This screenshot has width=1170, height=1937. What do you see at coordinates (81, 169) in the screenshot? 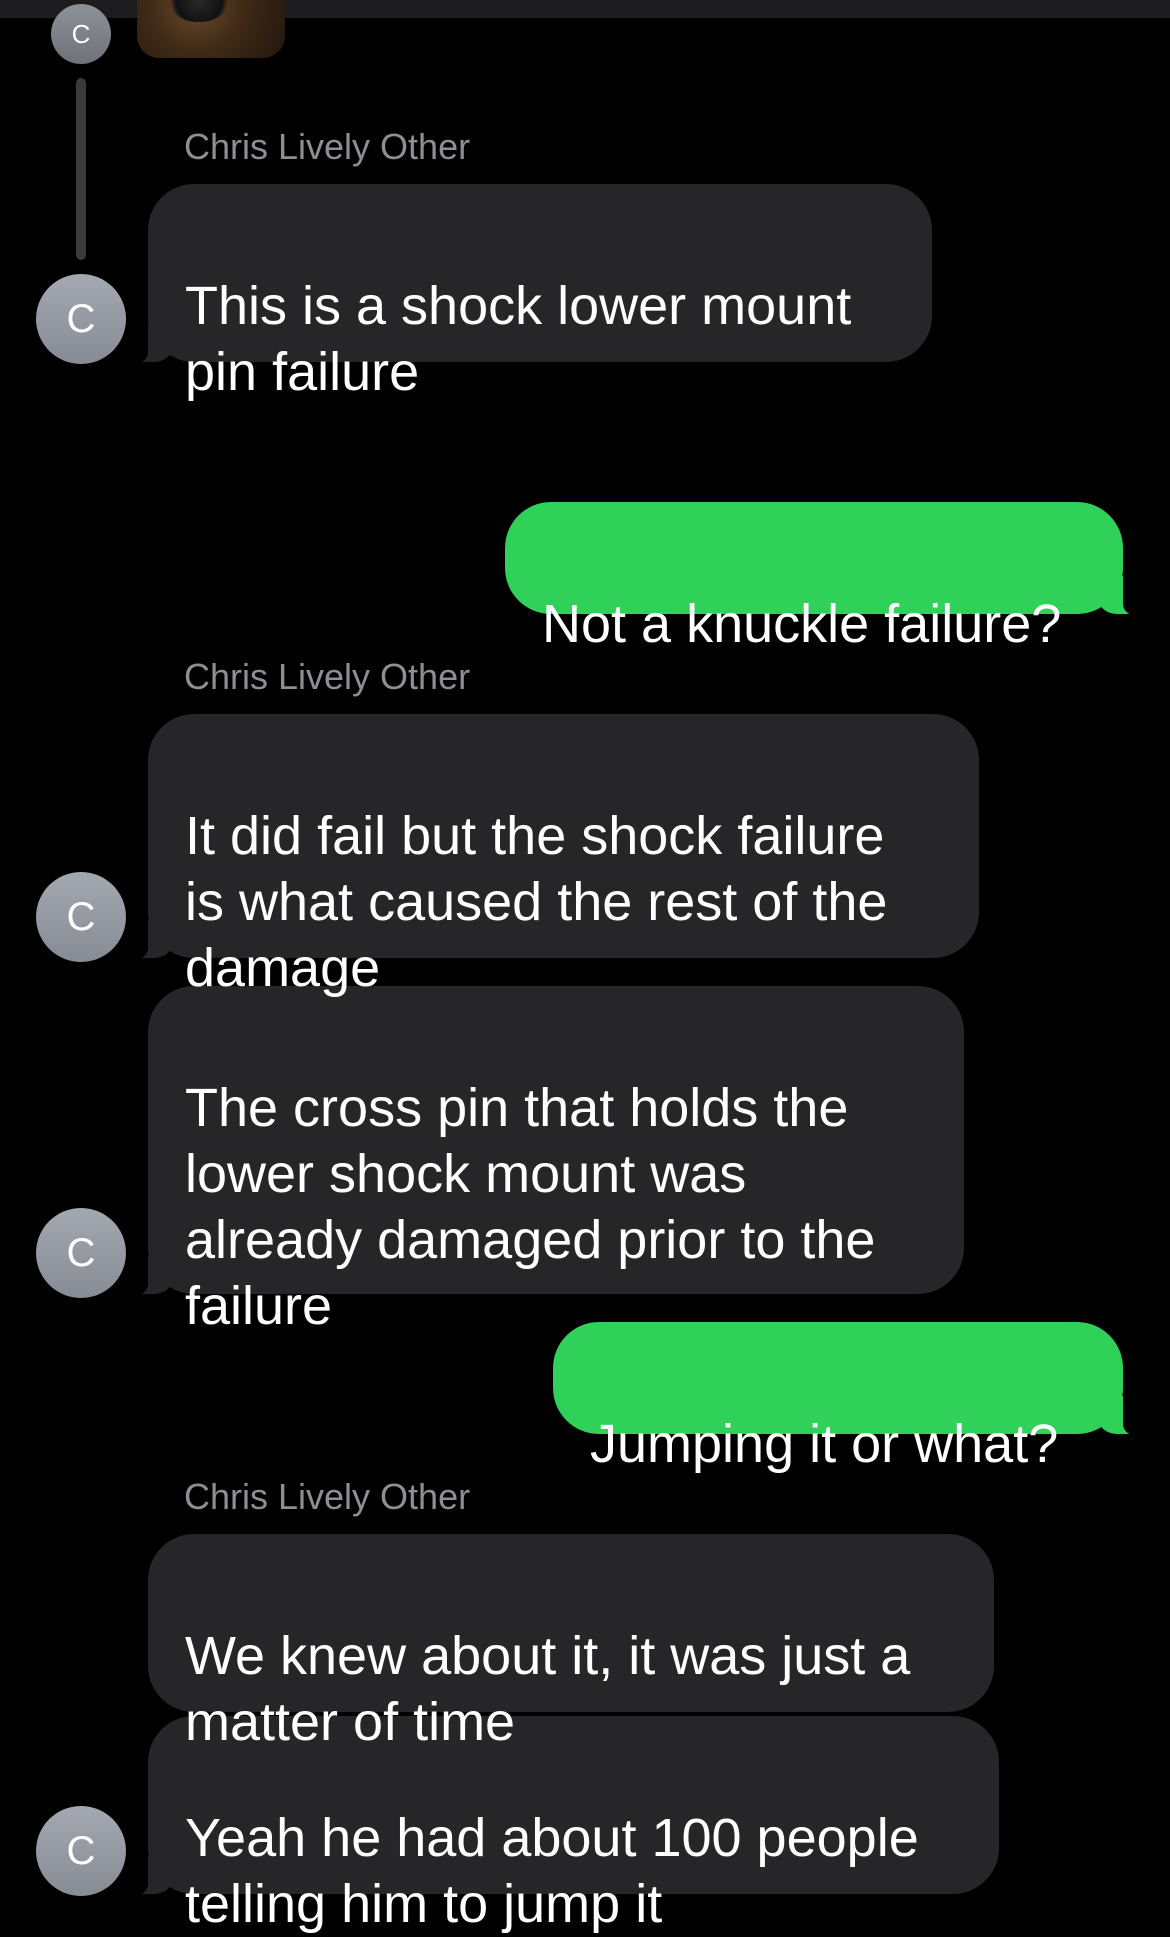
I see `reply-thread-line` at bounding box center [81, 169].